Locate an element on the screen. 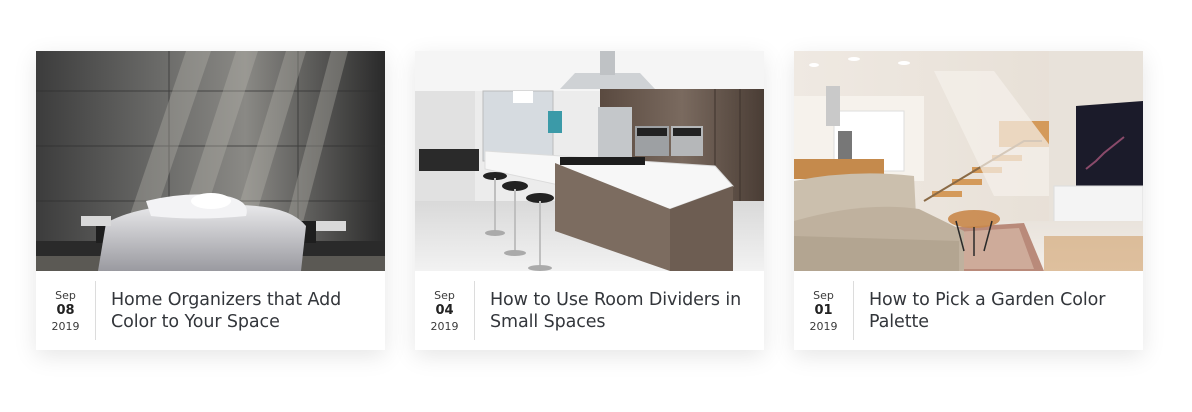 The width and height of the screenshot is (1192, 412). post-date-day: 04 is located at coordinates (444, 310).